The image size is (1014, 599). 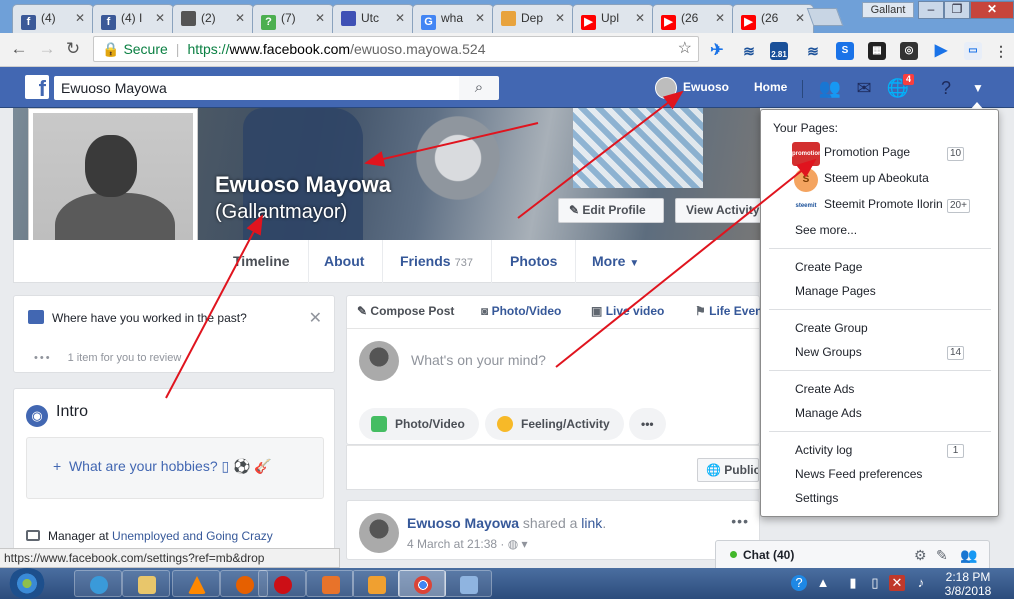 I want to click on steem-extension-icon-2: ≋, so click(x=813, y=51).